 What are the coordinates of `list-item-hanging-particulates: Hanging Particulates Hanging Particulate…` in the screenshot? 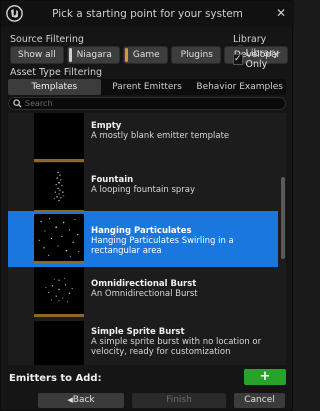 It's located at (143, 239).